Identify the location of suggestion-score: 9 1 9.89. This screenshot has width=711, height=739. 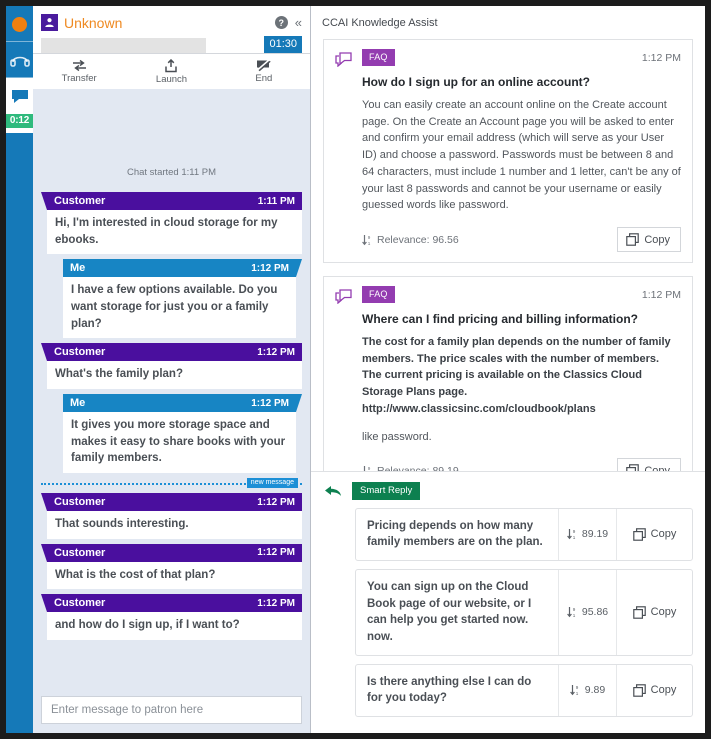
(587, 690).